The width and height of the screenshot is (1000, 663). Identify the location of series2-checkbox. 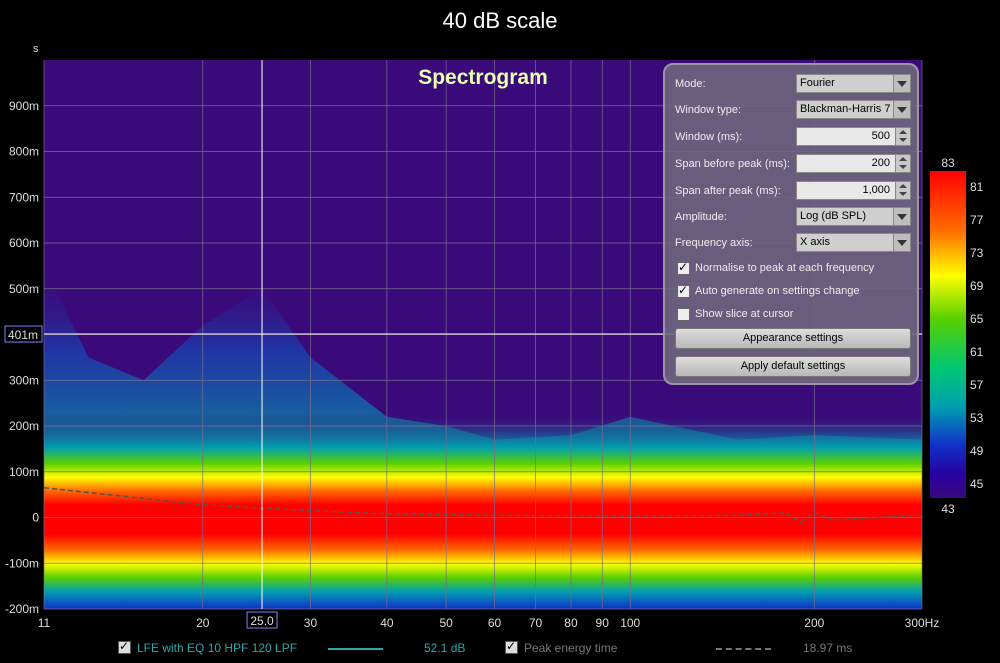
(511, 646).